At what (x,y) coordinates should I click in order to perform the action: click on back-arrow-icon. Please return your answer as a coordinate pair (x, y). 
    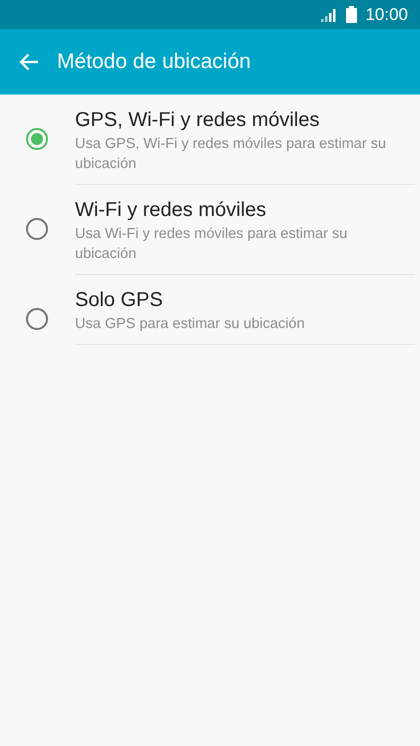
    Looking at the image, I should click on (29, 61).